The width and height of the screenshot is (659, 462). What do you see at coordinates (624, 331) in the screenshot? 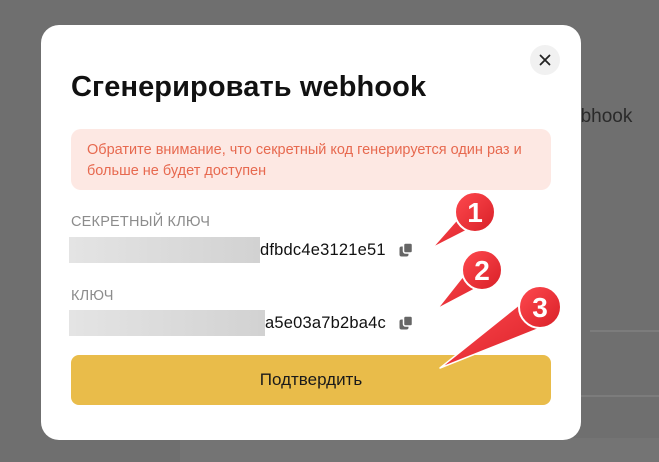
I see `background-divider` at bounding box center [624, 331].